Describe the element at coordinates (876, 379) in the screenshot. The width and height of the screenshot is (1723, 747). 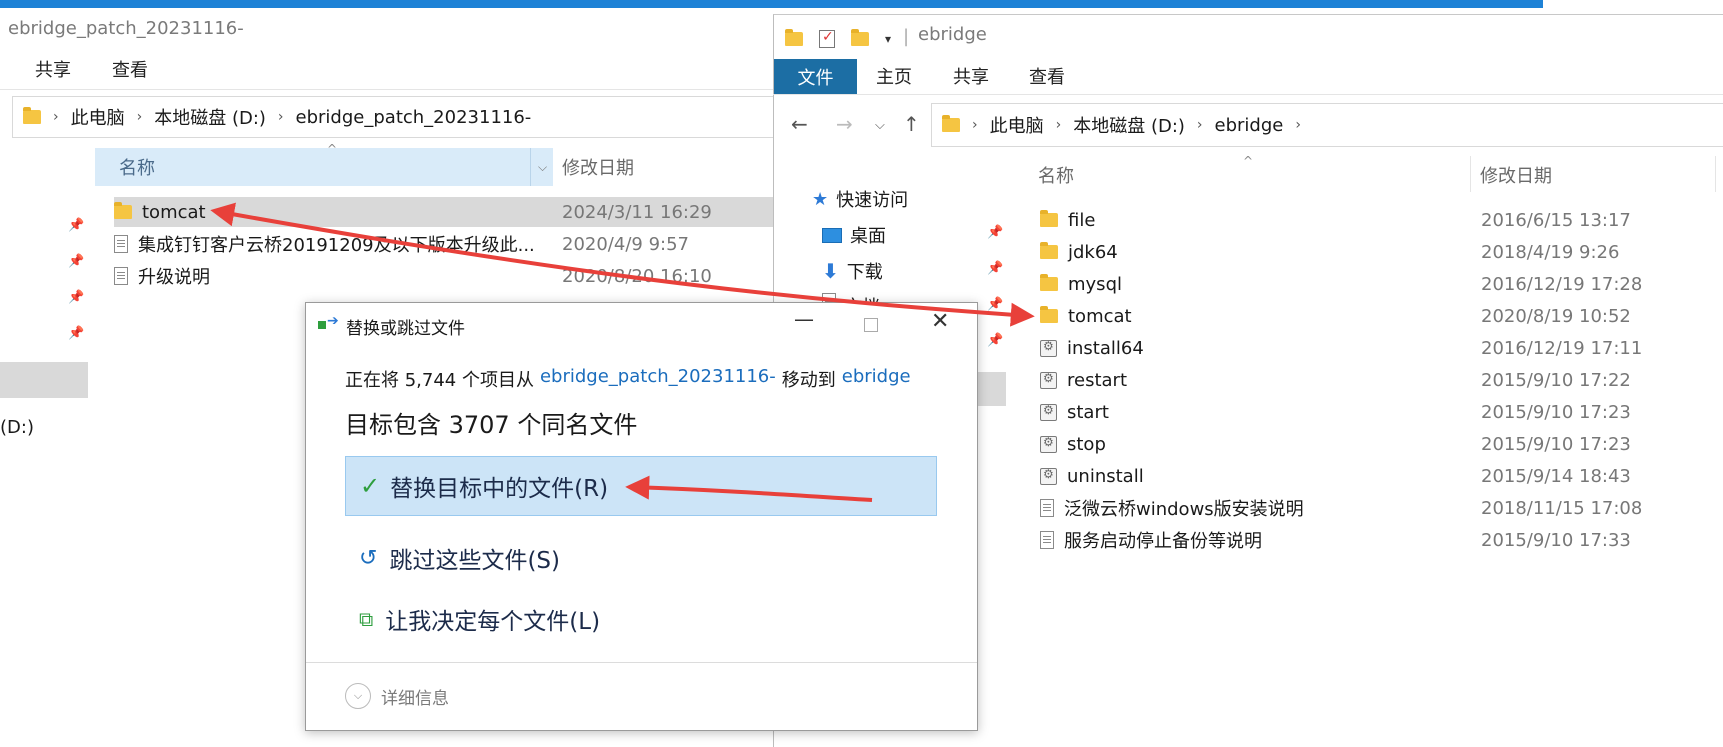
I see `target-folder-link: ebridge` at that location.